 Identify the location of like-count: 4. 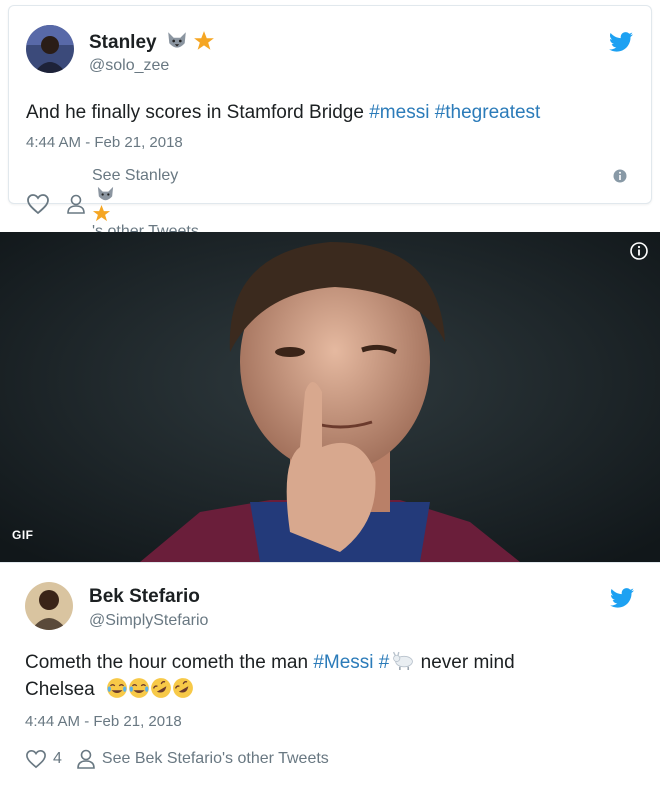
(57, 759).